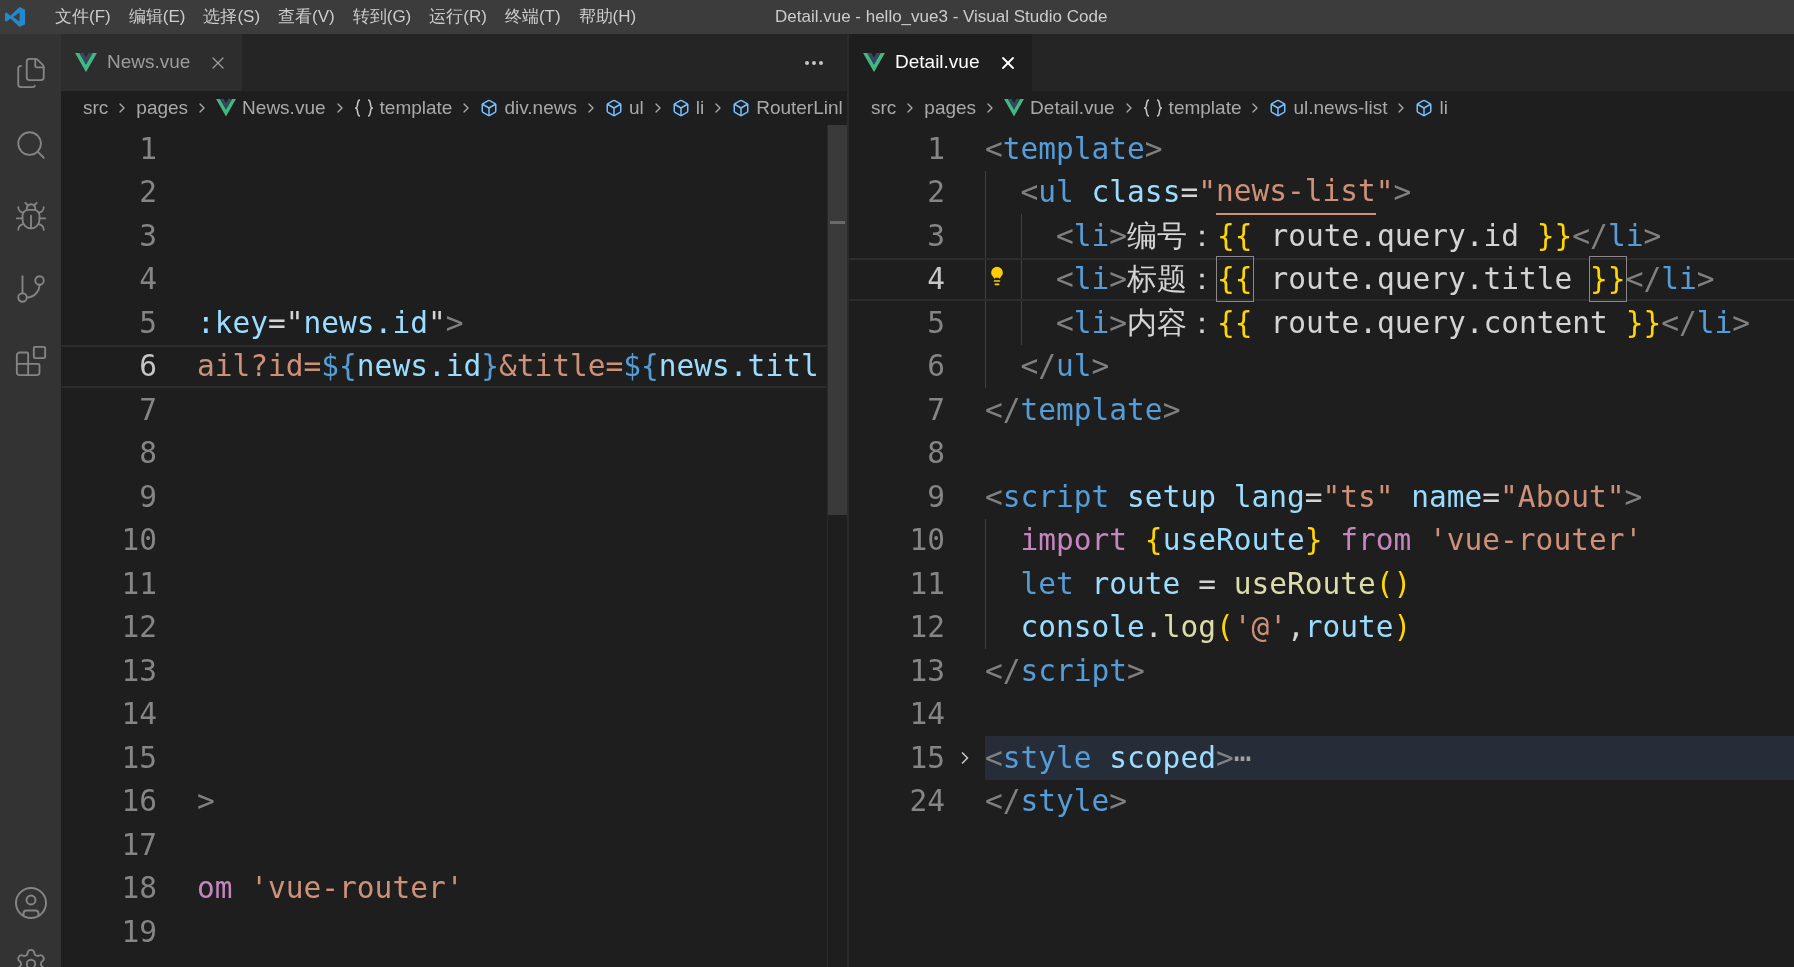 The width and height of the screenshot is (1794, 967). Describe the element at coordinates (1064, 367) in the screenshot. I see `code-line: </ul>` at that location.